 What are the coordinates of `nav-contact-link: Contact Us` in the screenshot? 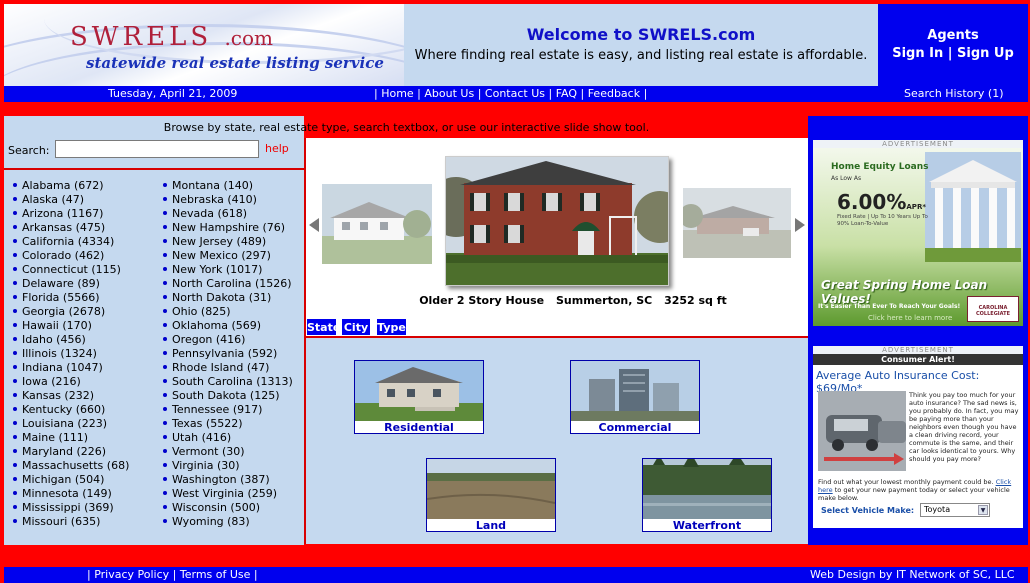 It's located at (515, 93).